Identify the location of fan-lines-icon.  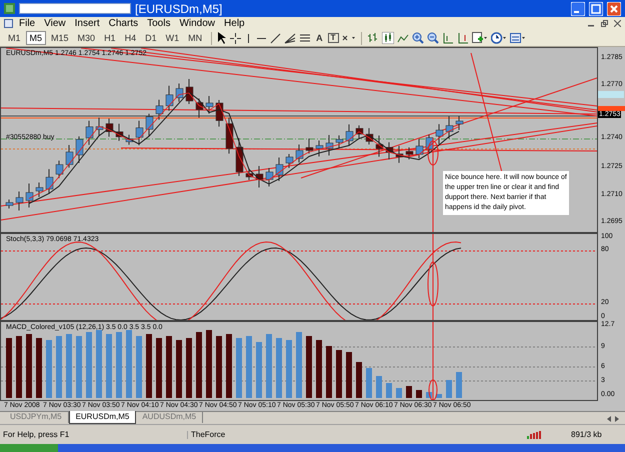
(290, 38).